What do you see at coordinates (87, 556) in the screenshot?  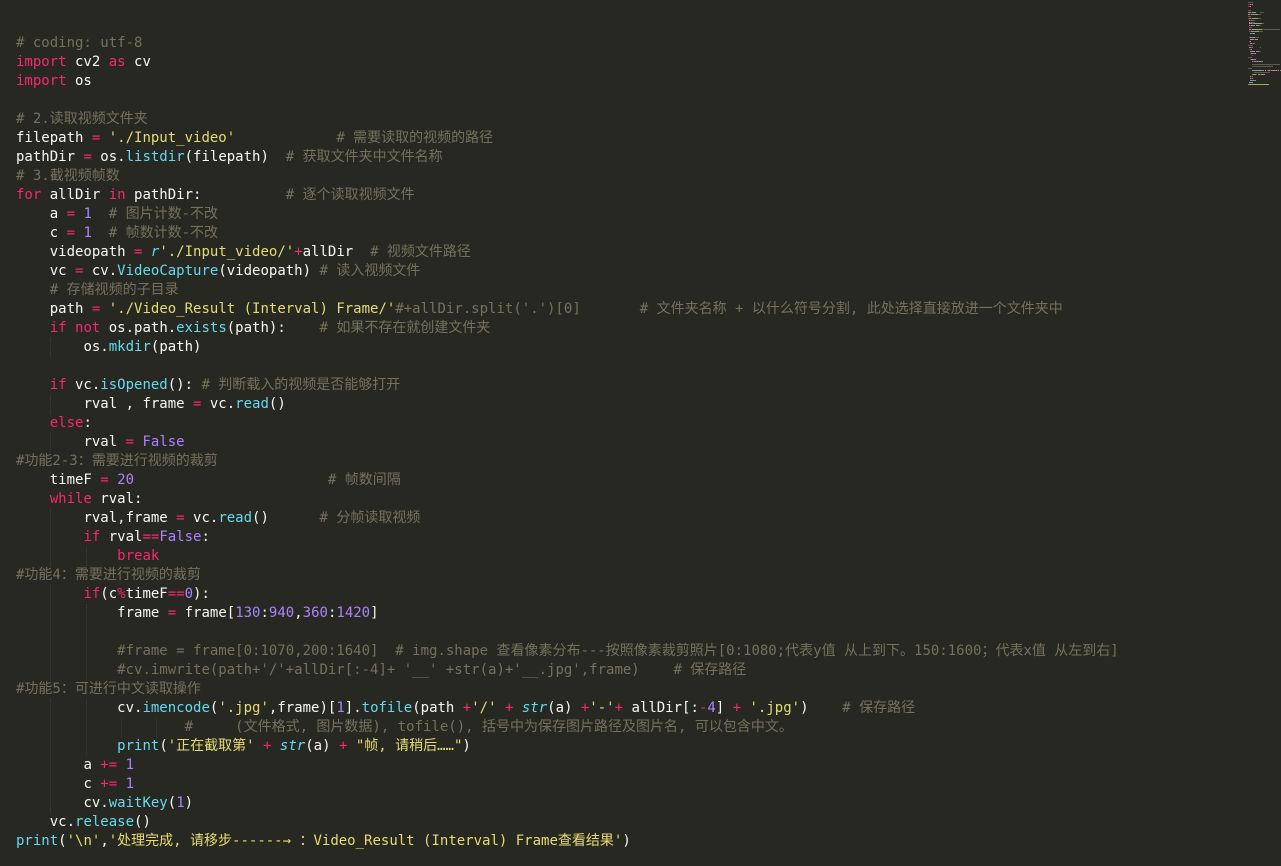 I see `code-line: break` at bounding box center [87, 556].